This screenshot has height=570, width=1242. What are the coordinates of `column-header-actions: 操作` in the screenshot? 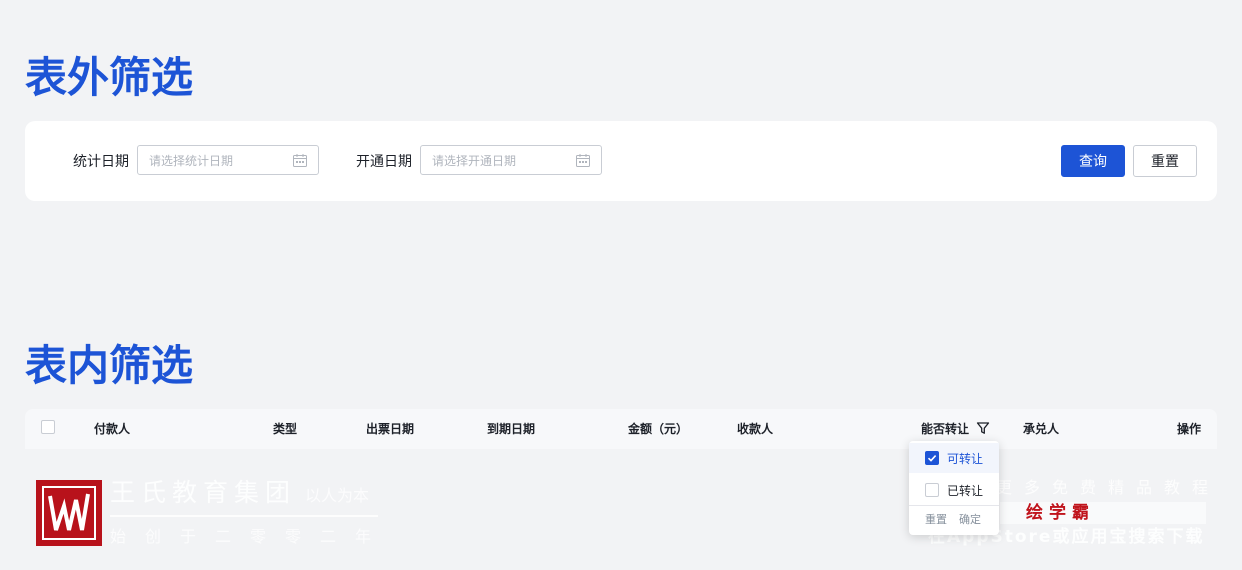 It's located at (1189, 429).